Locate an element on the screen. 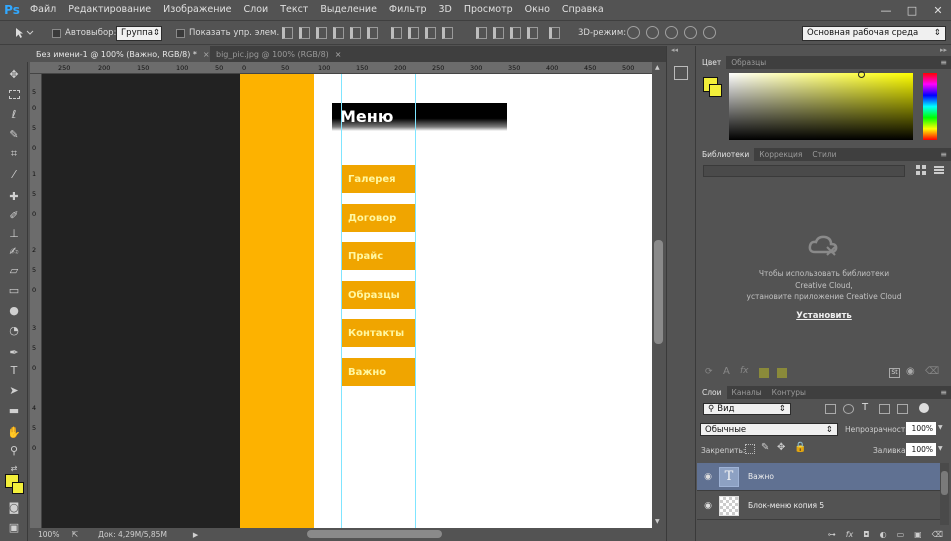 The height and width of the screenshot is (541, 951). rectangle-icon: ▬ is located at coordinates (14, 410).